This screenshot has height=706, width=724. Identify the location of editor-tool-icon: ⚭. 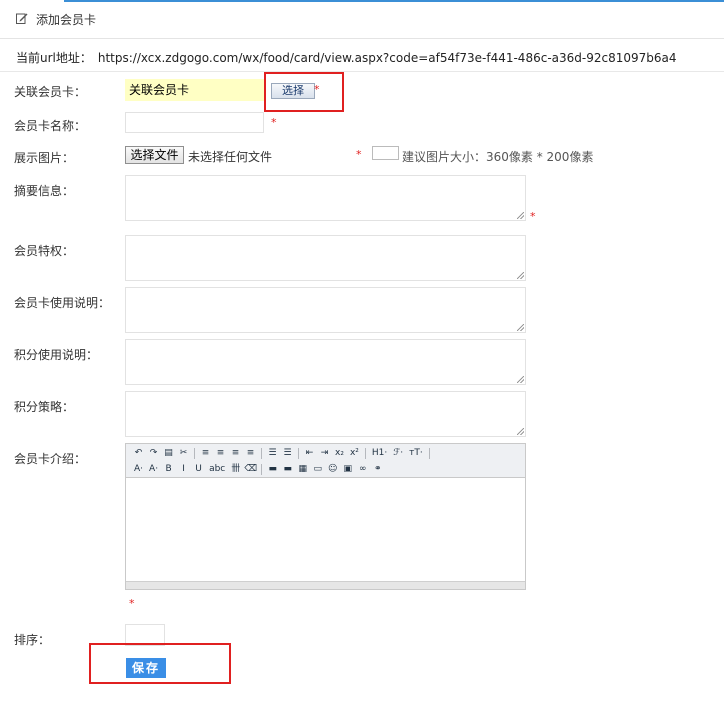
(377, 469).